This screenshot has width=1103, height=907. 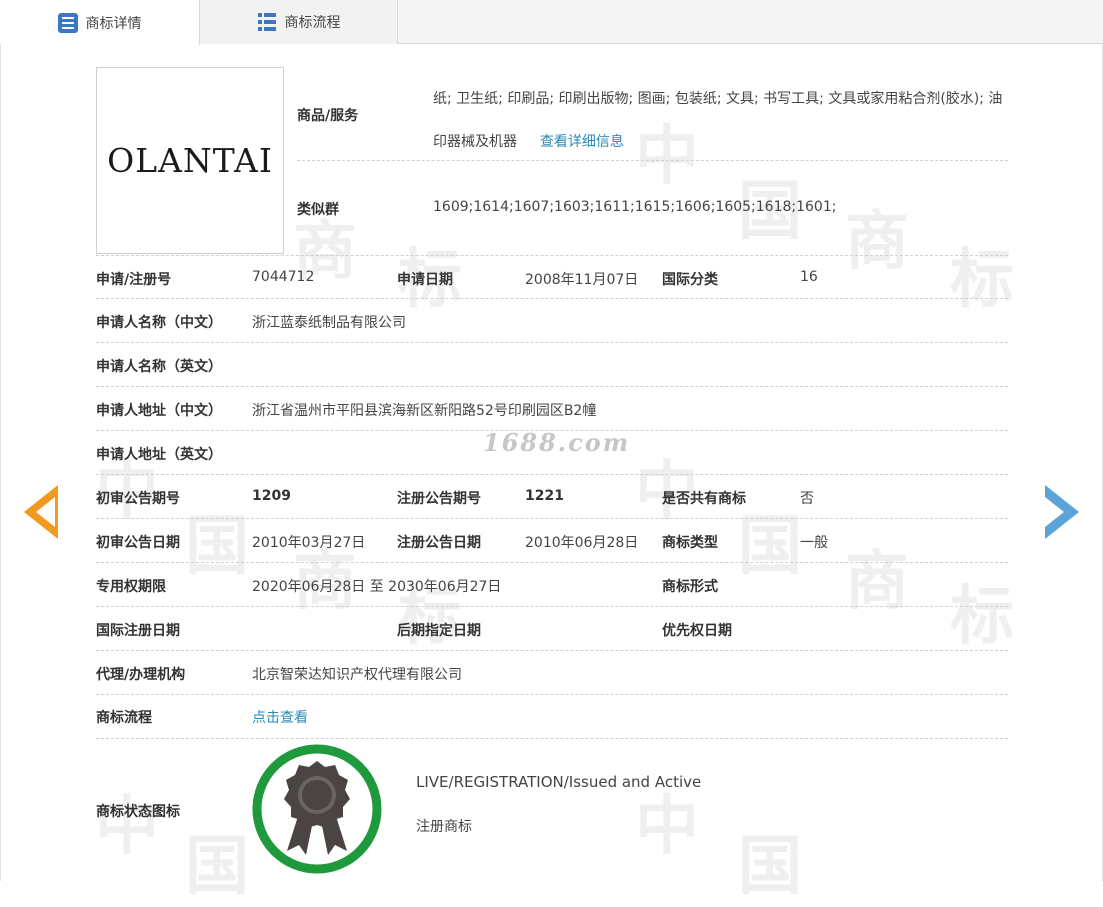 What do you see at coordinates (439, 499) in the screenshot?
I see `reg-notice-no-label: 注册公告期号` at bounding box center [439, 499].